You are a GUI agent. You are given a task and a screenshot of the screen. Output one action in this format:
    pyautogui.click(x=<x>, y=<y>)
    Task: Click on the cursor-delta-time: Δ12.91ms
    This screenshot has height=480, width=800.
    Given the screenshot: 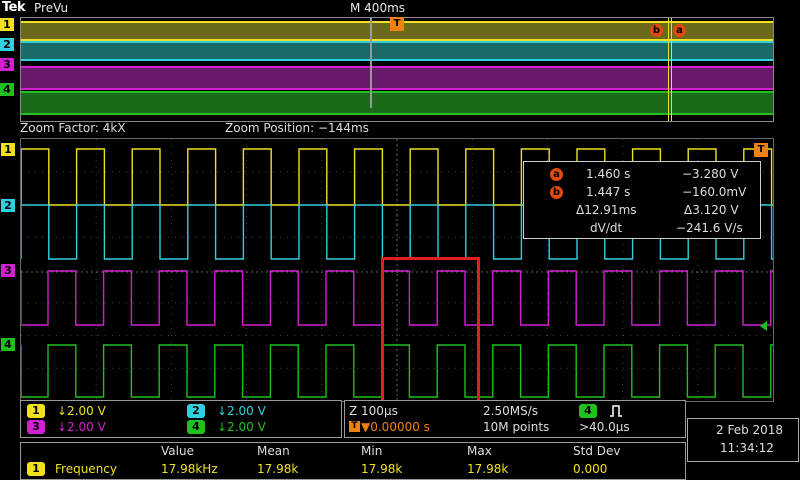 What is the action you would take?
    pyautogui.click(x=606, y=210)
    